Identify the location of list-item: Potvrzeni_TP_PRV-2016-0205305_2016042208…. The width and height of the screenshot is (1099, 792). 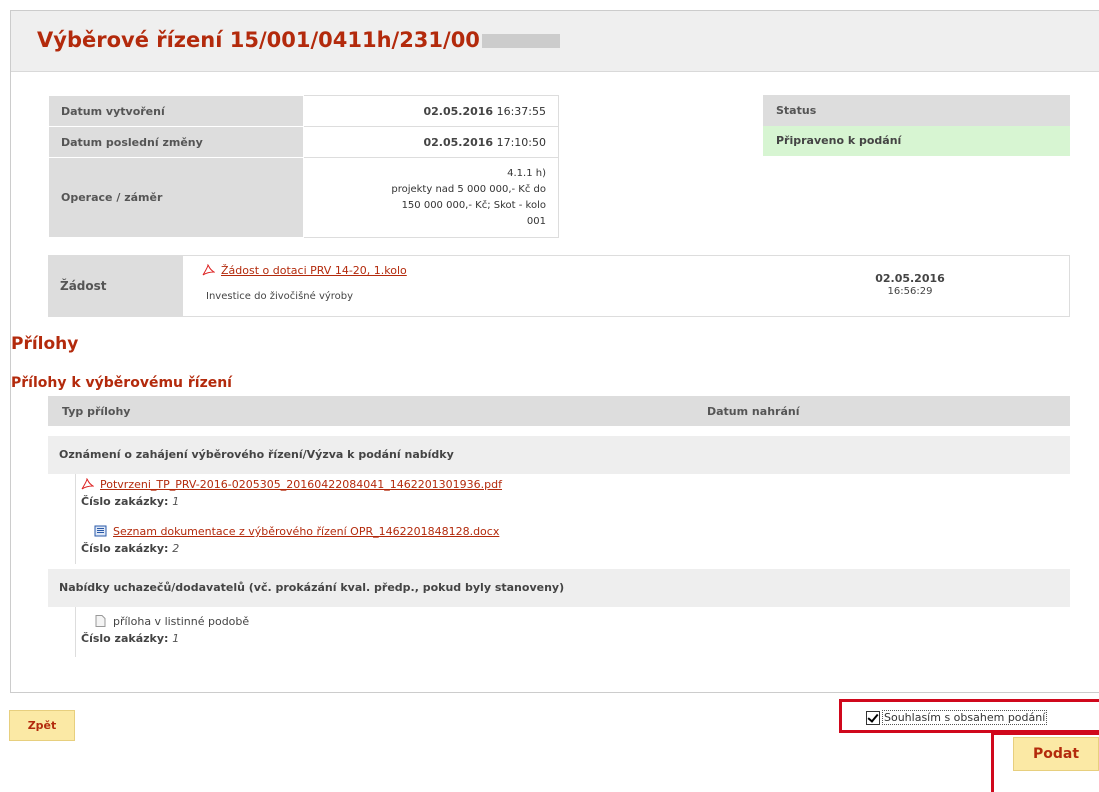
(291, 493).